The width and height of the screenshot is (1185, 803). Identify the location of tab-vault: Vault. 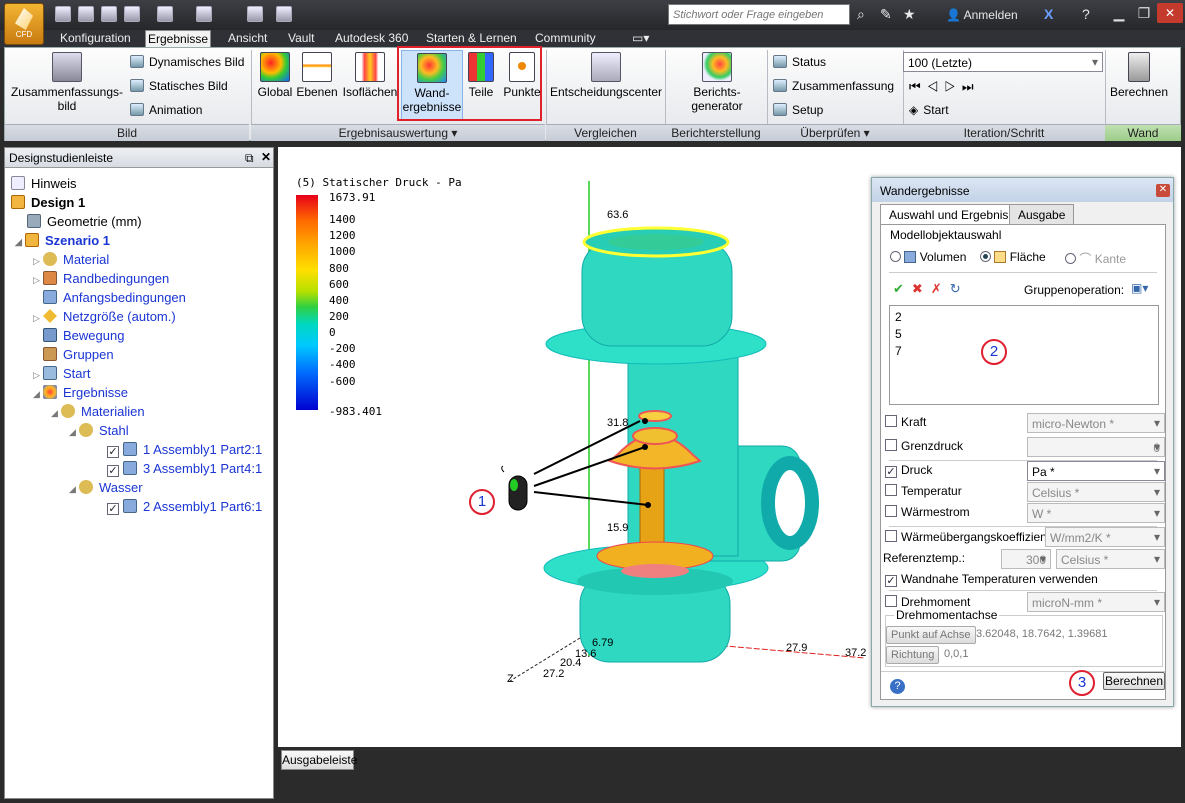
(301, 39).